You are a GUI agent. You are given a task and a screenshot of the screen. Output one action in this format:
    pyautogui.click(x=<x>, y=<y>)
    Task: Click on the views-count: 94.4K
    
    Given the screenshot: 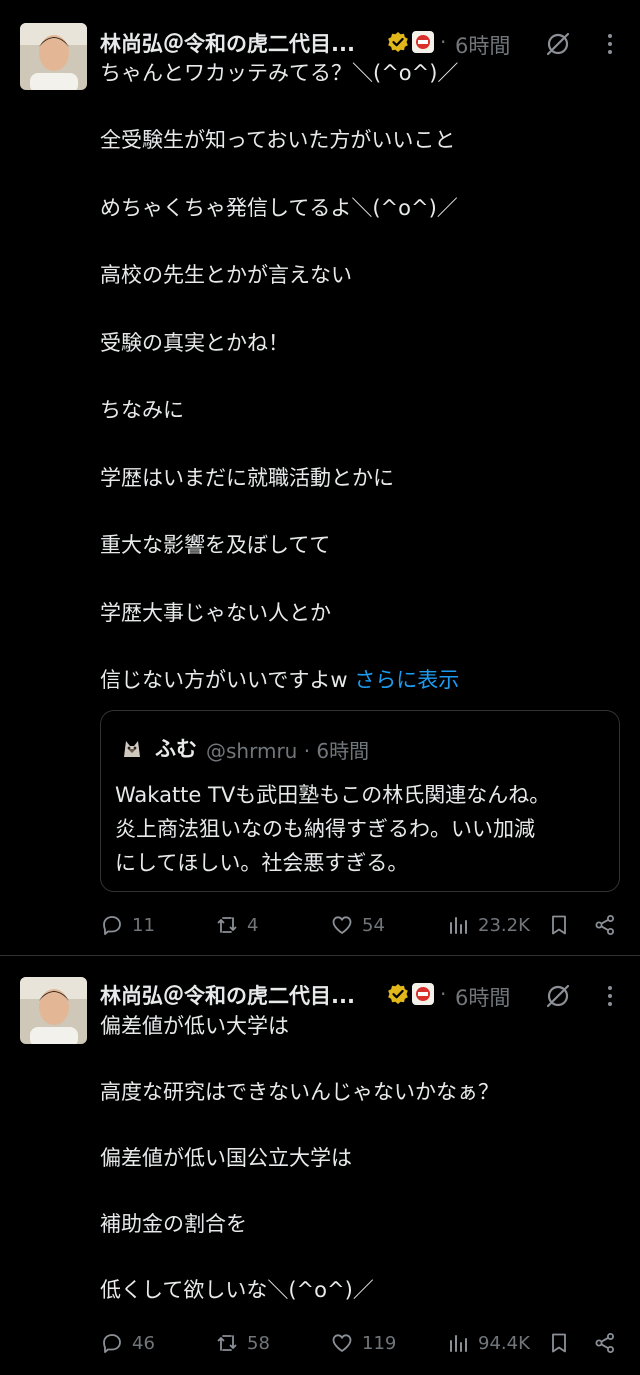 What is the action you would take?
    pyautogui.click(x=504, y=1343)
    